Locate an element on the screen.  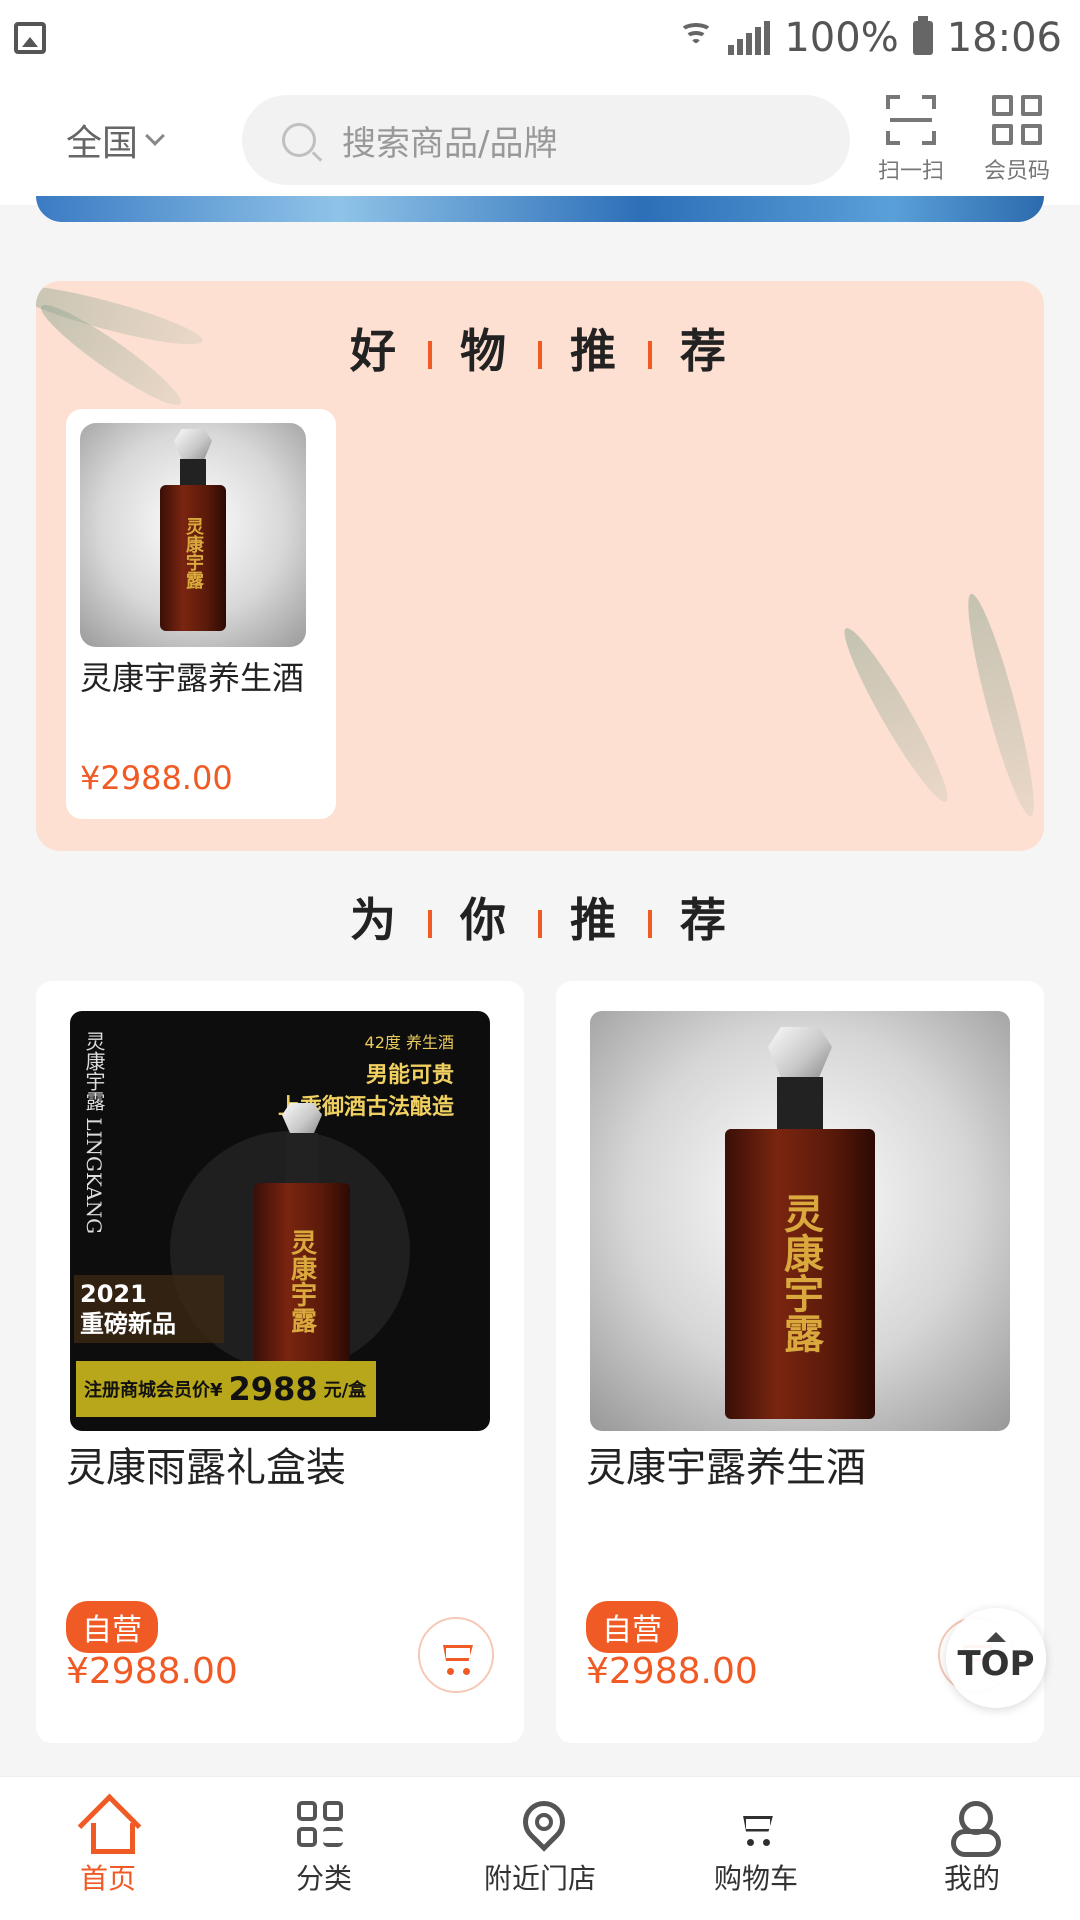
search-input: 搜索商品/品牌 is located at coordinates (546, 140).